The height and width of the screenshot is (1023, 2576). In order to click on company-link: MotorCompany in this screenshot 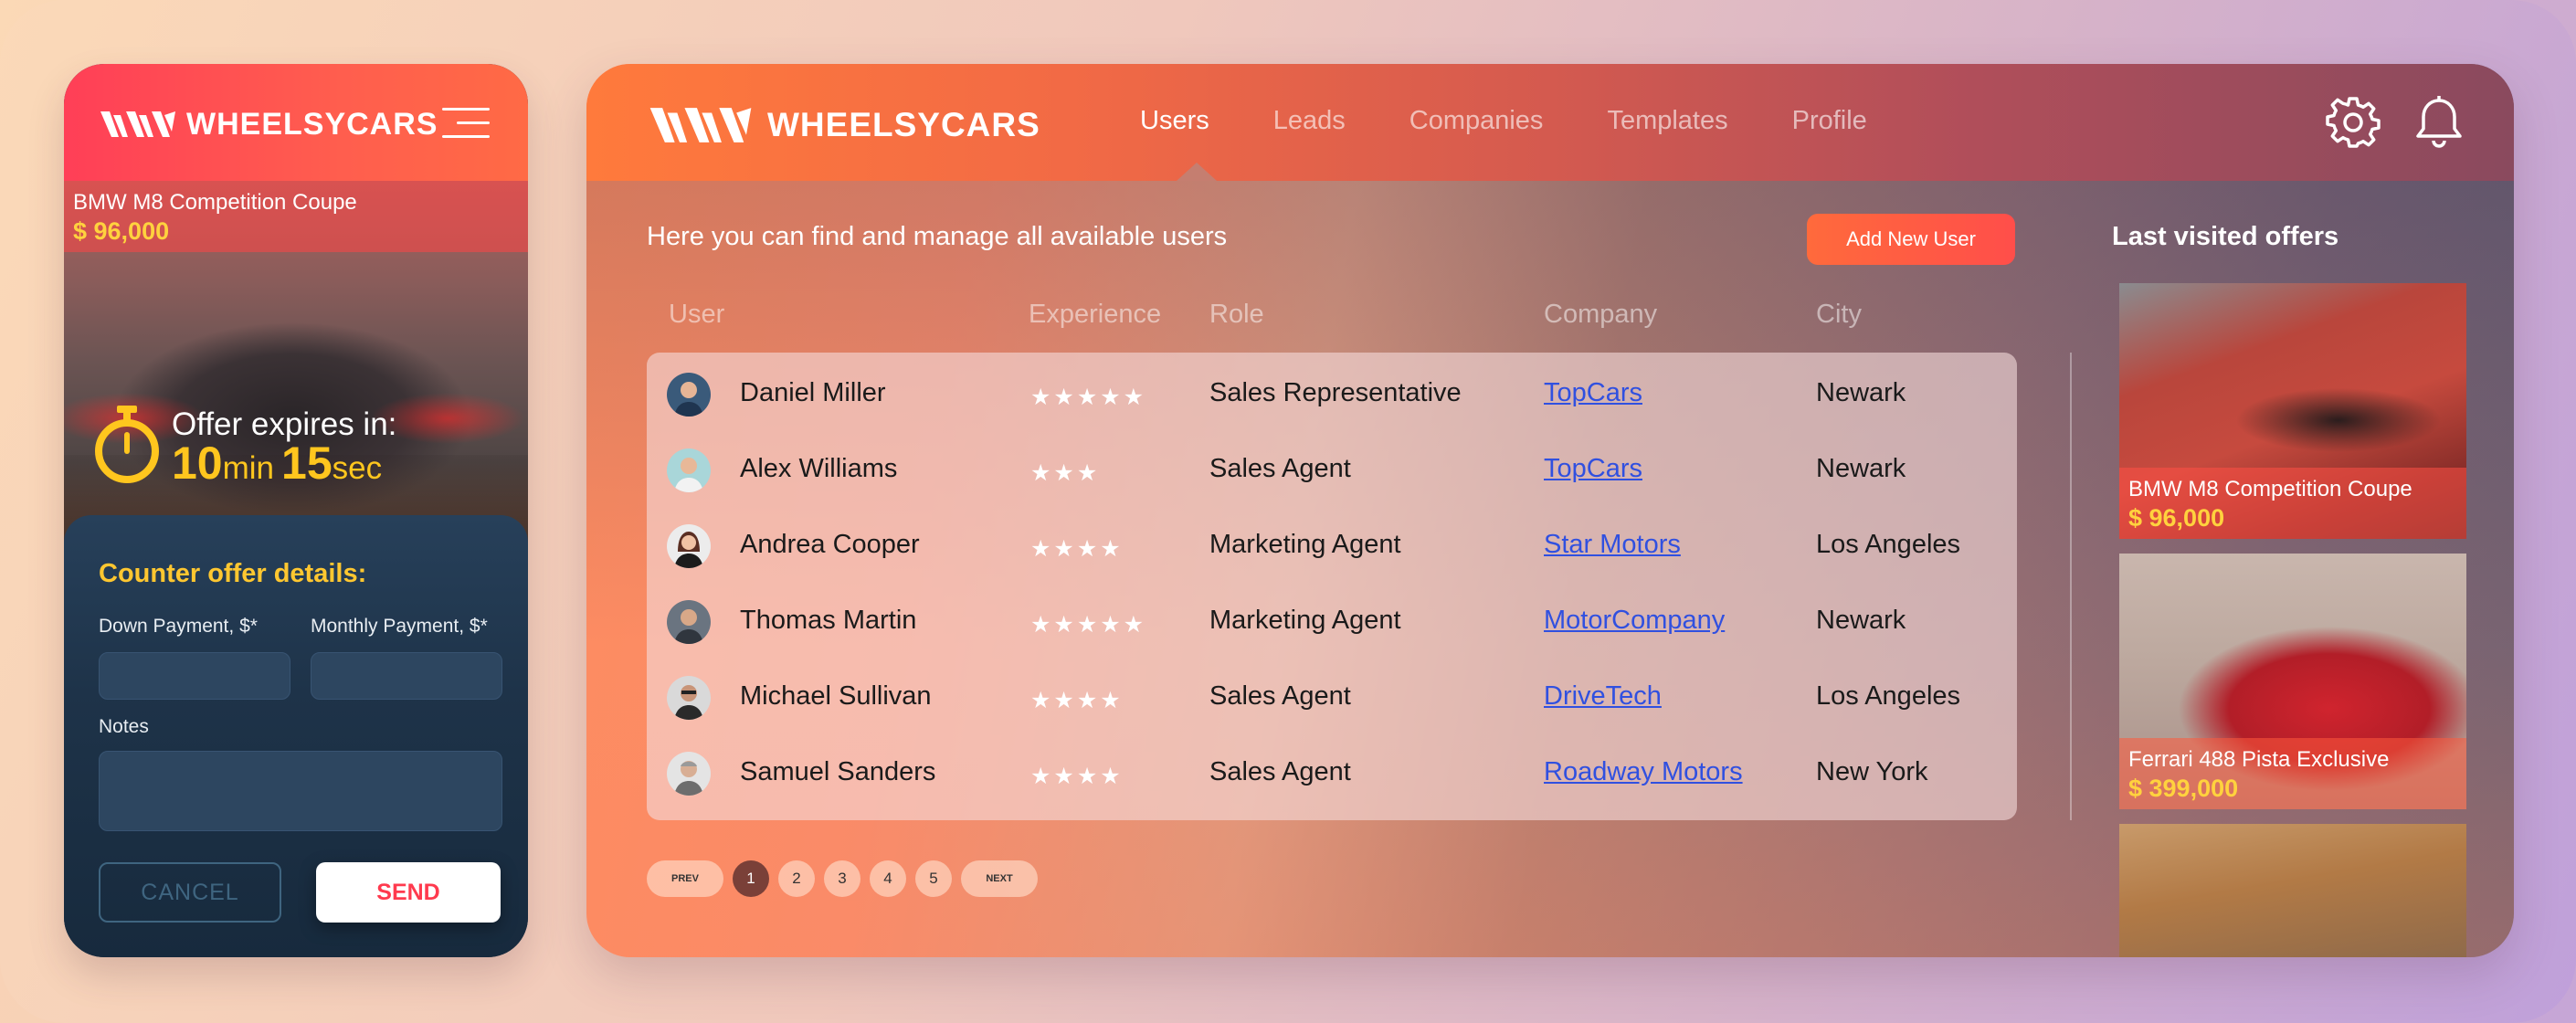, I will do `click(1634, 621)`.